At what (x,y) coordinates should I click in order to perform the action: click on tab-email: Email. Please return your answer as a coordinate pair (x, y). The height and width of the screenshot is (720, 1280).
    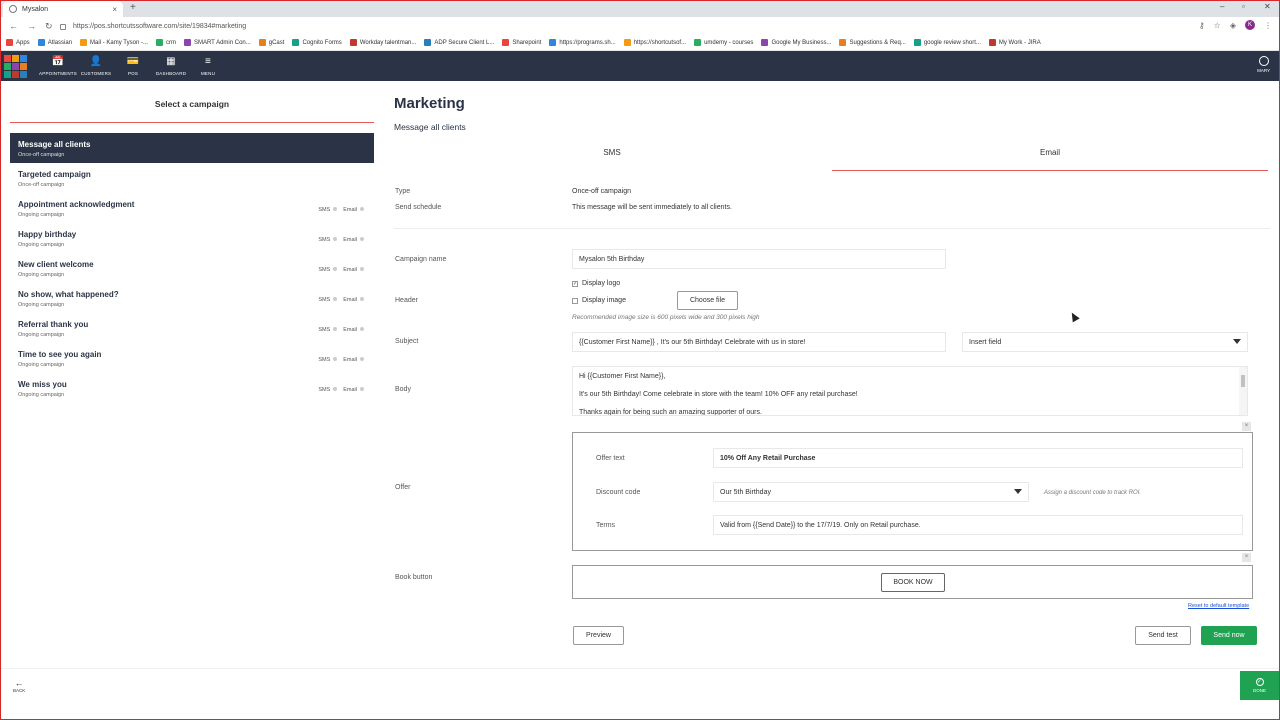
    Looking at the image, I should click on (1050, 156).